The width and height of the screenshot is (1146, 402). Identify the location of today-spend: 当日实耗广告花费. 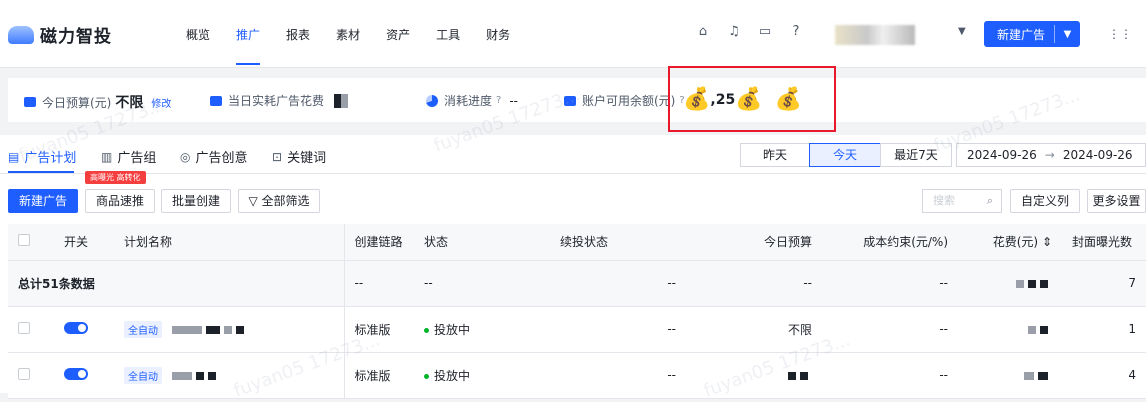
(281, 100).